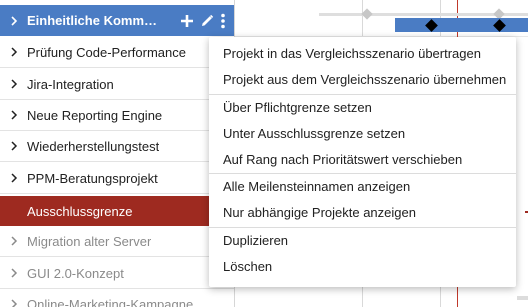 Image resolution: width=528 pixels, height=307 pixels. I want to click on more-vertical-icon, so click(223, 21).